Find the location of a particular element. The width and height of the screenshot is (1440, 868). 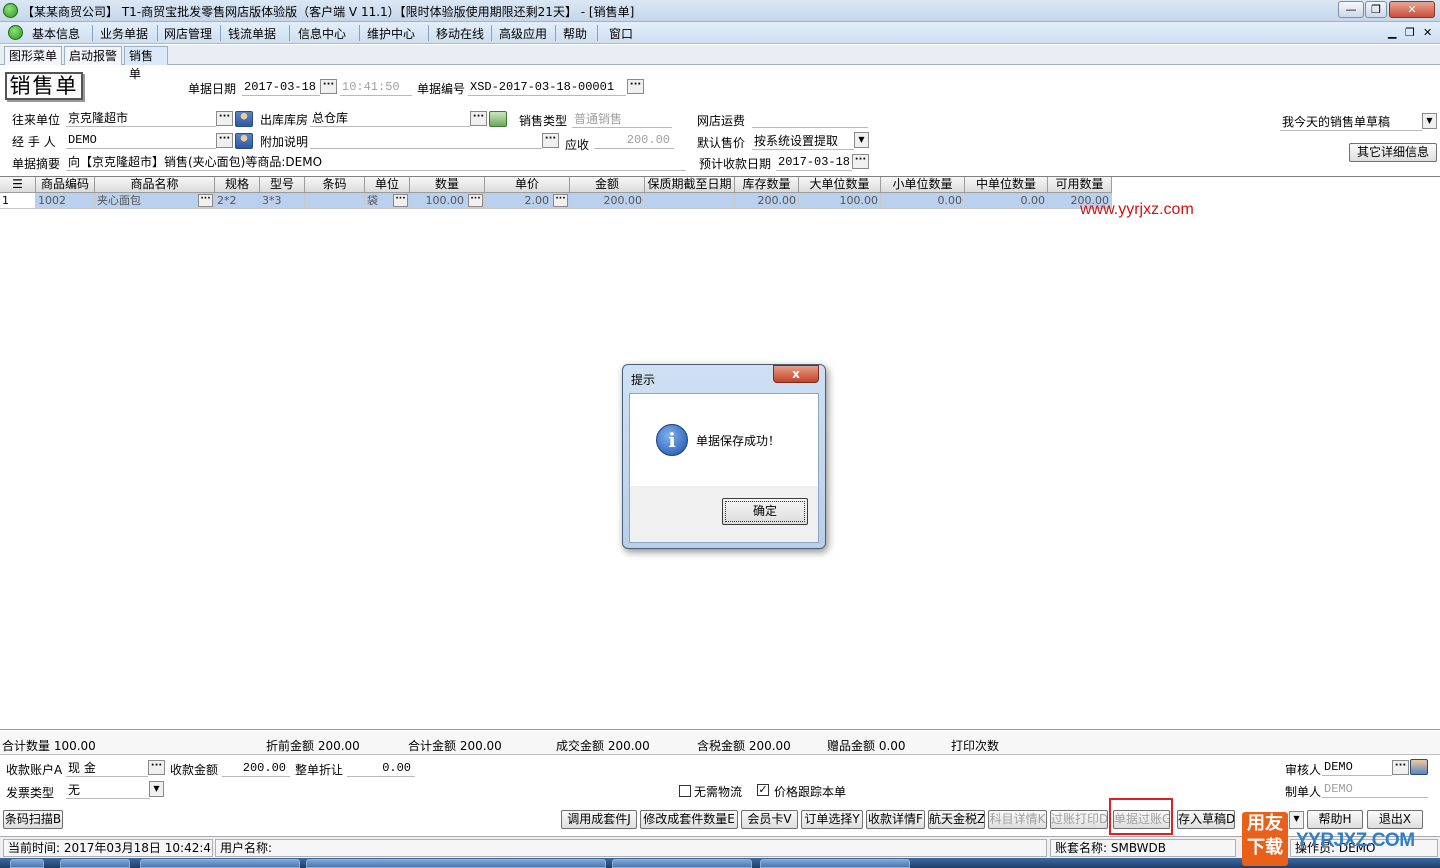

cell-code: 1002 is located at coordinates (65, 201).